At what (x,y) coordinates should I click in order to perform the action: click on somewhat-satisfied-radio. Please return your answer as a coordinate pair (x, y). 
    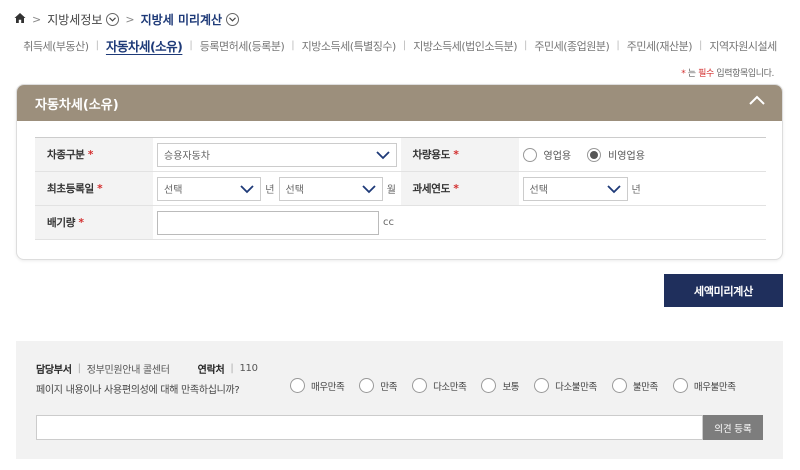
    Looking at the image, I should click on (420, 385).